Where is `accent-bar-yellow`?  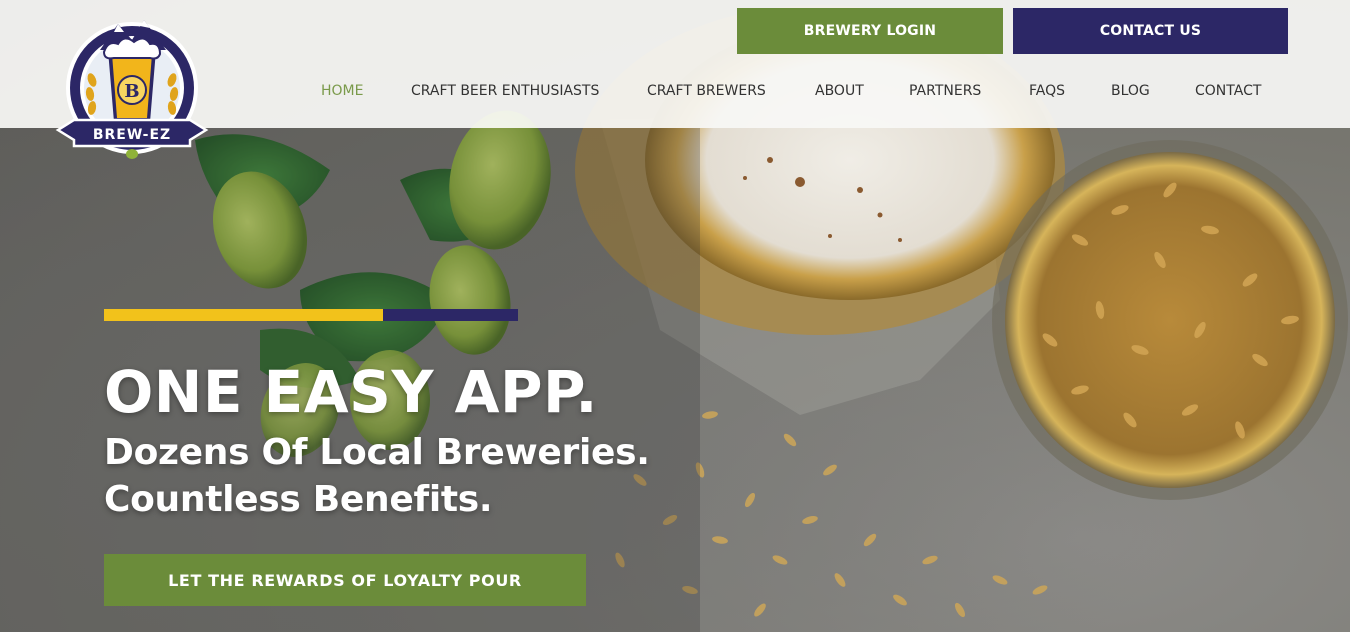 accent-bar-yellow is located at coordinates (243, 315).